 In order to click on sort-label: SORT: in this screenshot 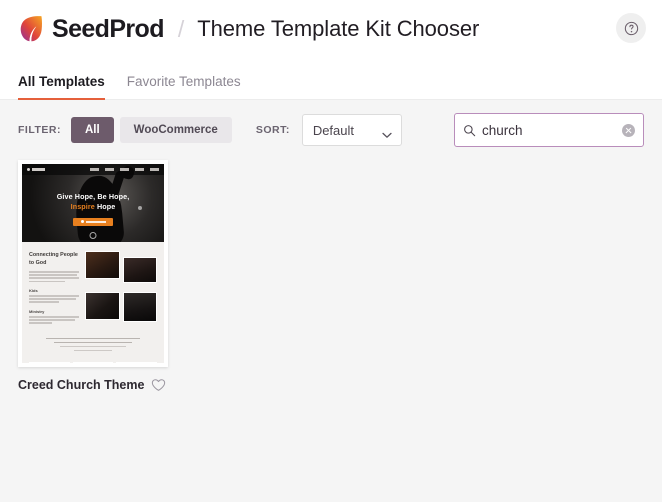, I will do `click(272, 130)`.